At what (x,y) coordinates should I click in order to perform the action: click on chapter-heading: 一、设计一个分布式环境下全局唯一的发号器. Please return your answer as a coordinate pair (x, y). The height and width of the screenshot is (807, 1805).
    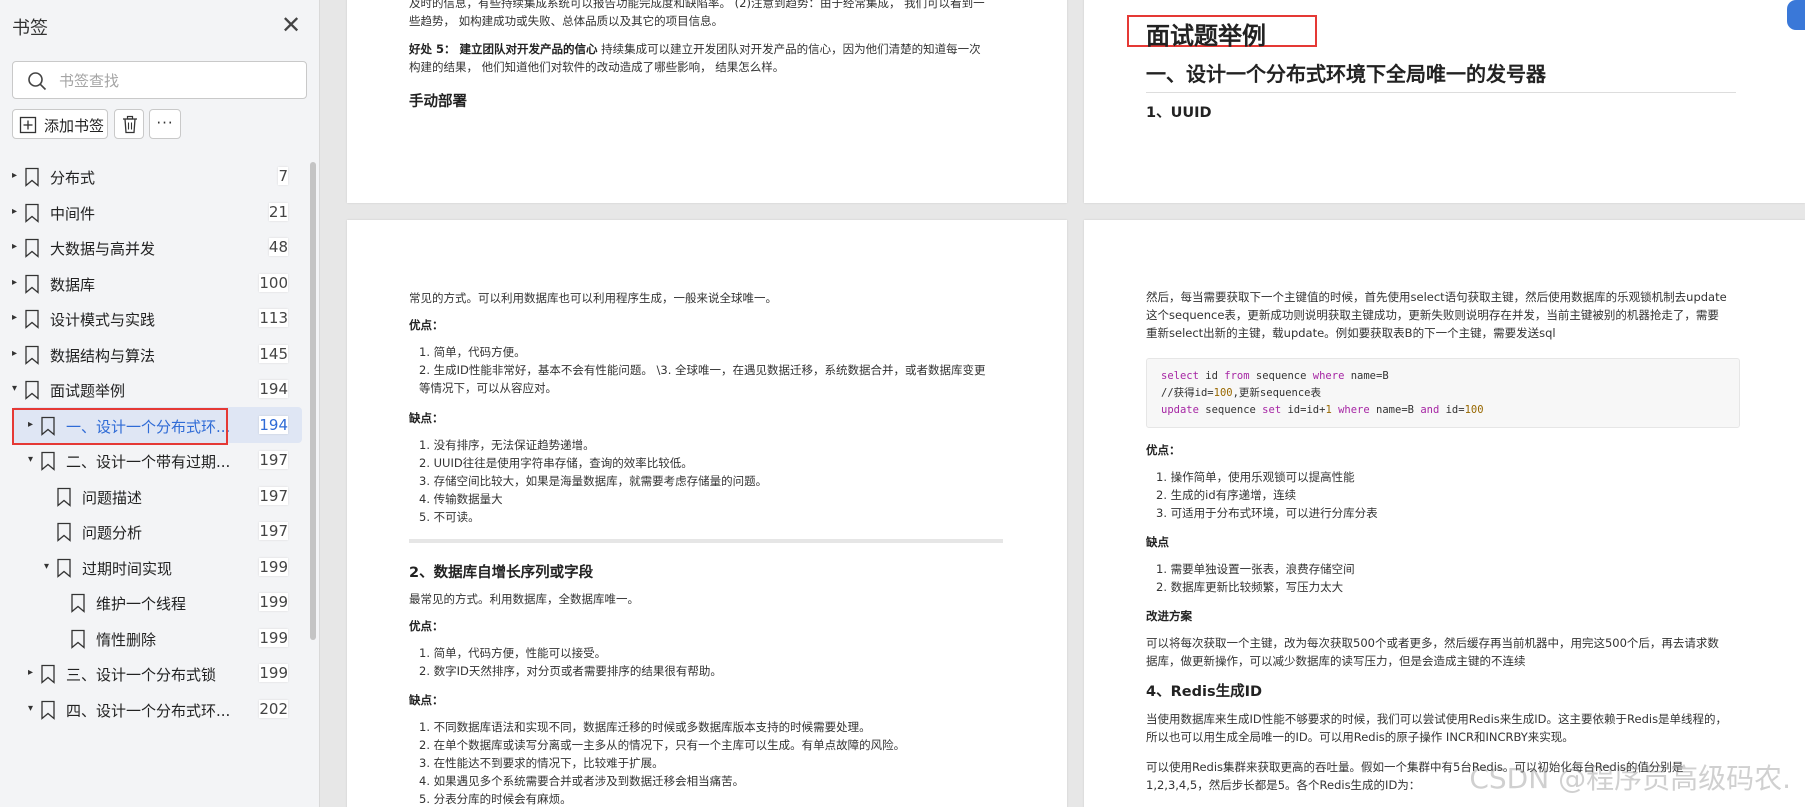
    Looking at the image, I should click on (1346, 74).